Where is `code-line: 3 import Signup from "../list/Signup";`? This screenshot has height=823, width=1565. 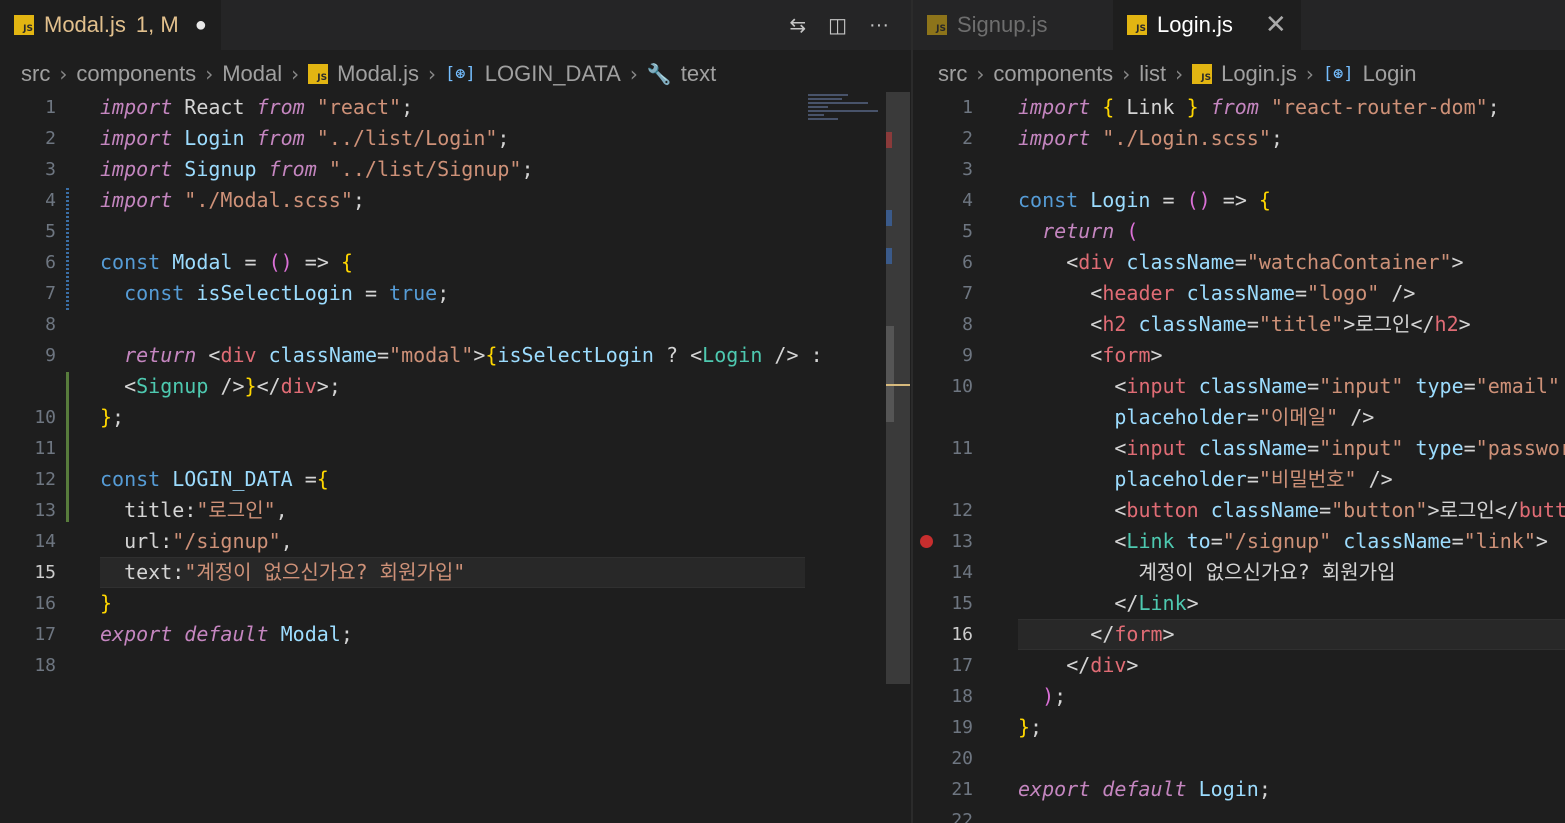 code-line: 3 import Signup from "../list/Signup"; is located at coordinates (455, 169).